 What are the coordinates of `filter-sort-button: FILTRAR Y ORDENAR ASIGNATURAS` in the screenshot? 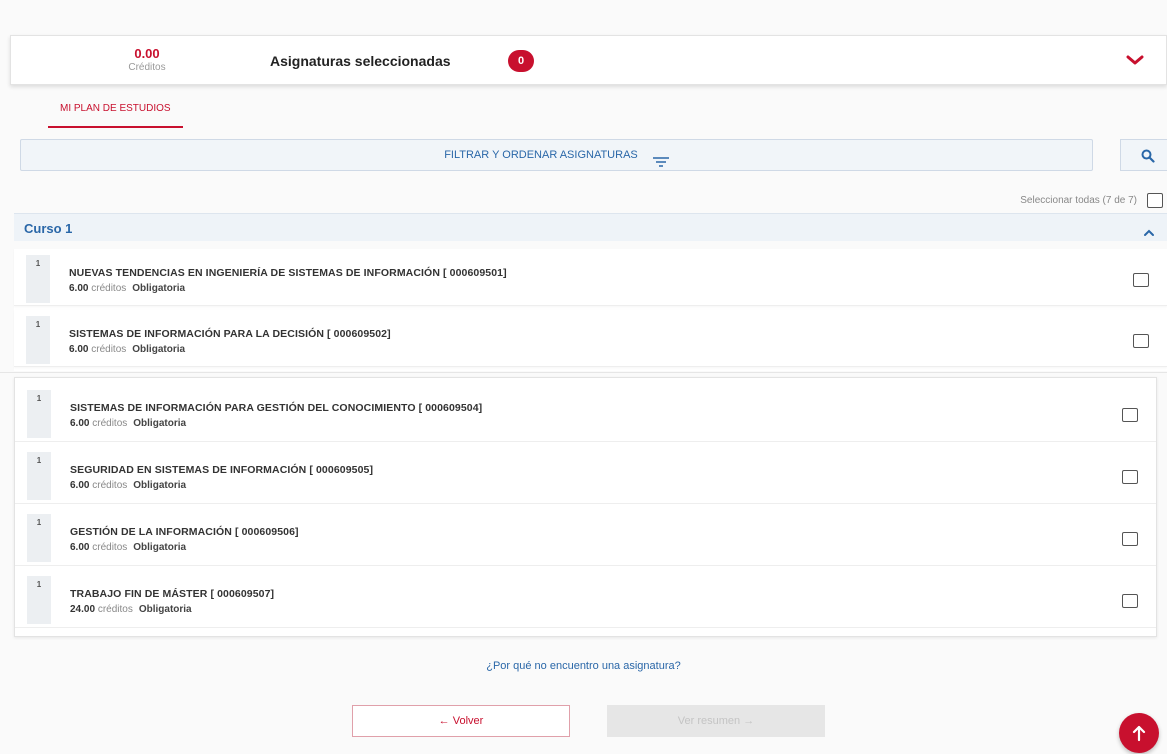 It's located at (556, 155).